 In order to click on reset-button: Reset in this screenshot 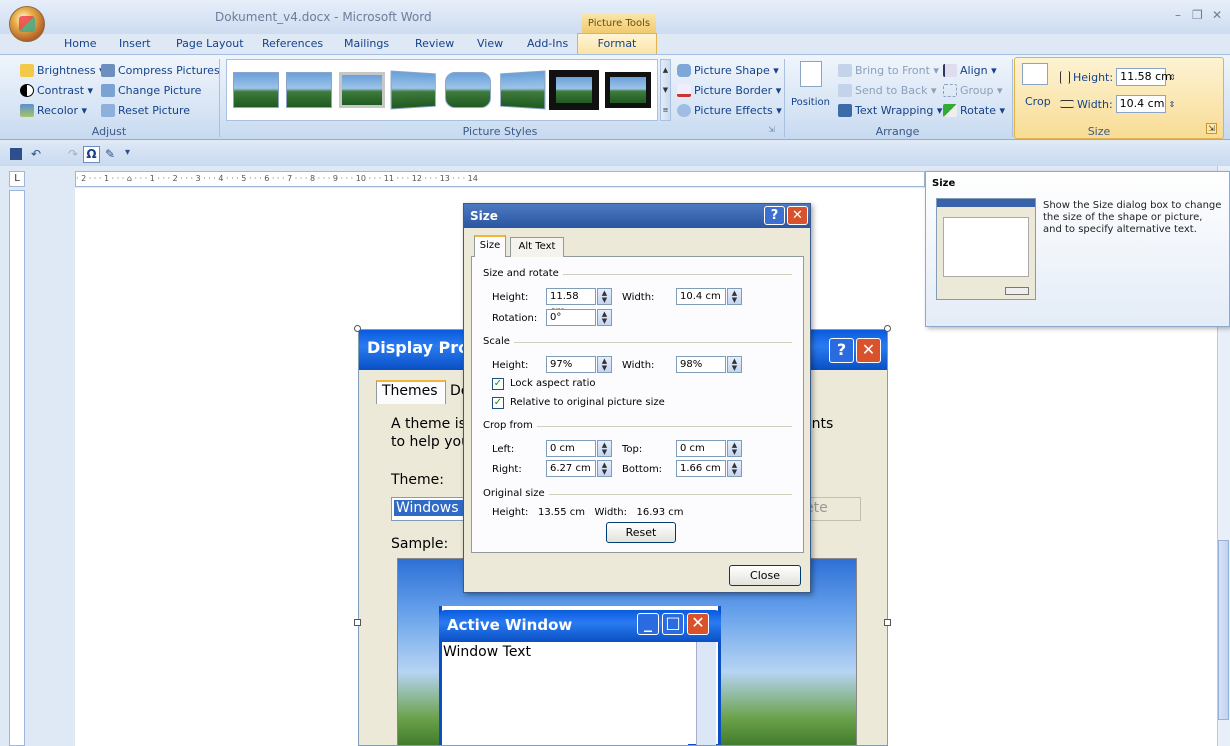, I will do `click(641, 532)`.